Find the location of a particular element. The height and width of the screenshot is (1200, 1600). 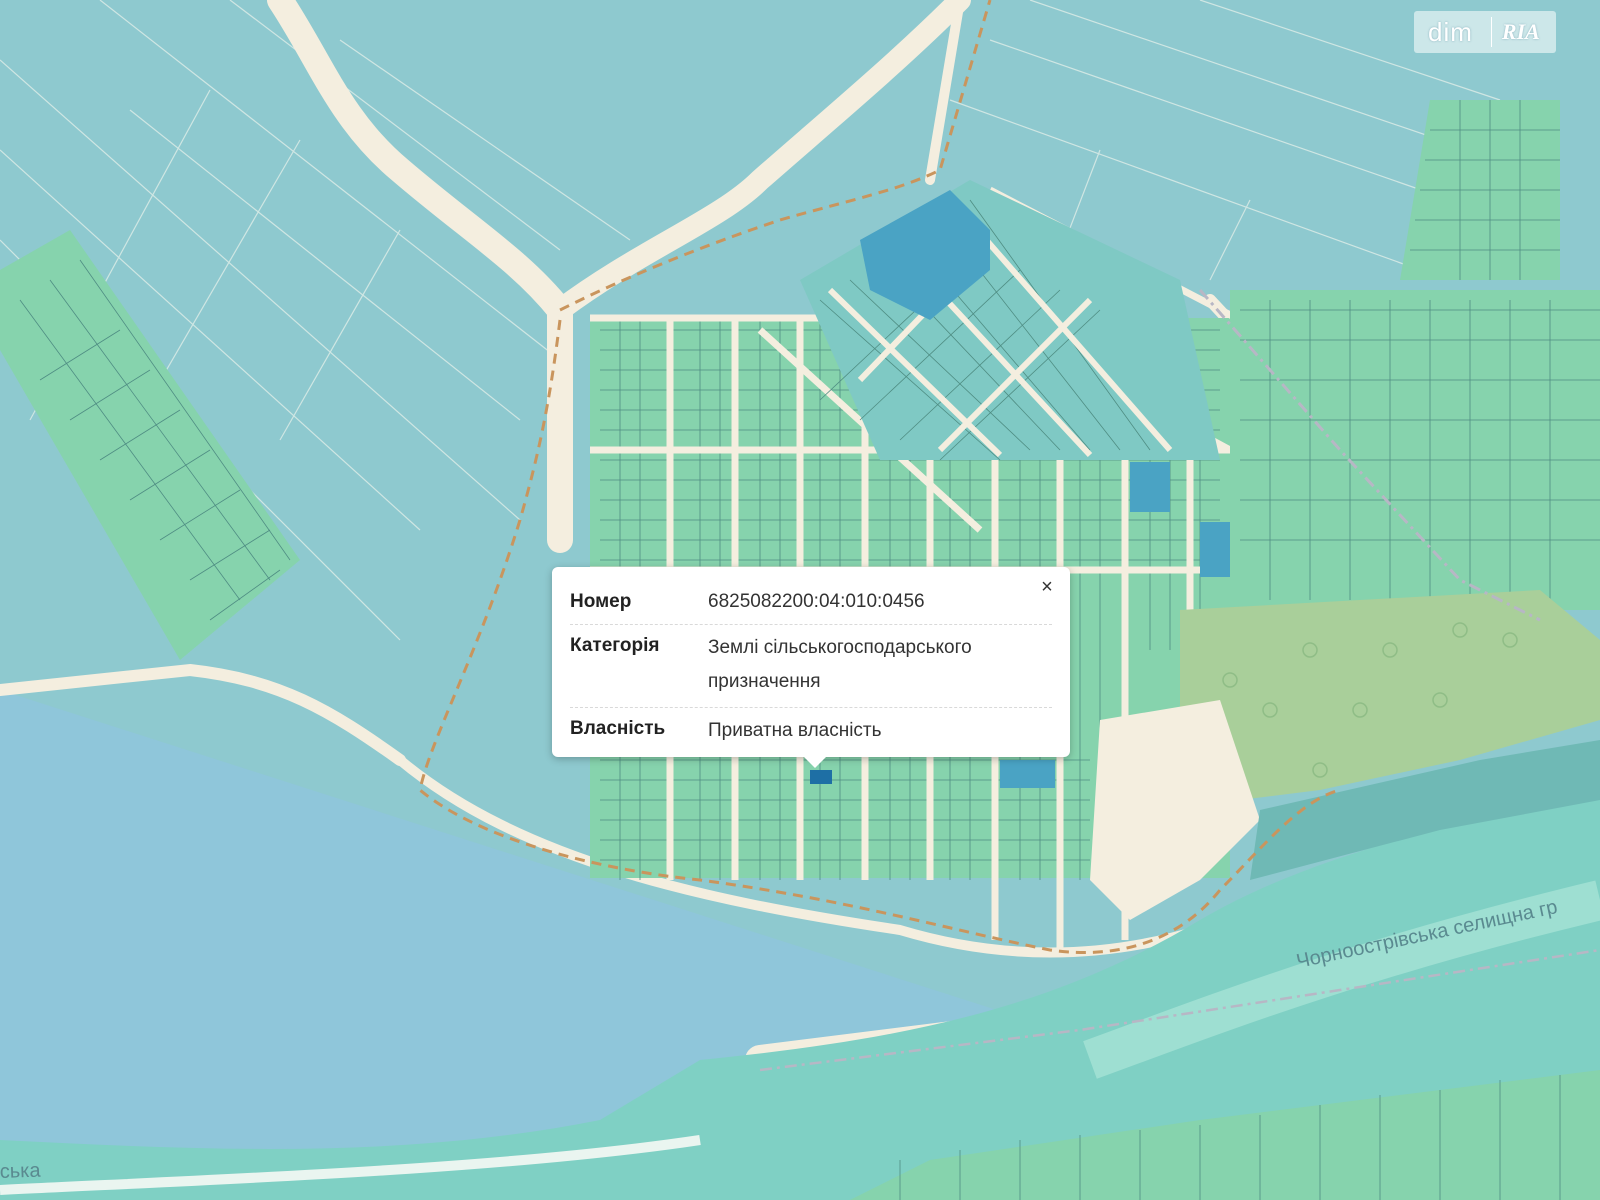

dark-parcel-south is located at coordinates (1027, 774).